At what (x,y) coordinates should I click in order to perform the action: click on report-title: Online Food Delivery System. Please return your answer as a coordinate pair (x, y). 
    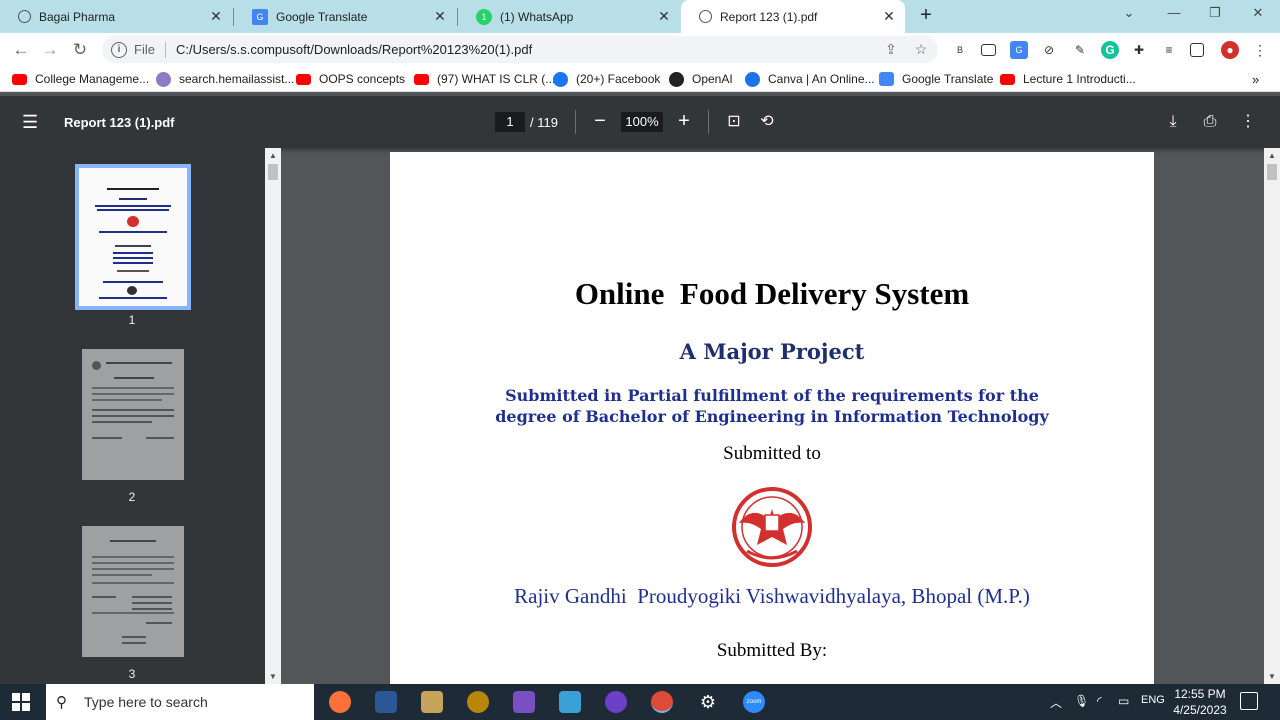
    Looking at the image, I should click on (772, 293).